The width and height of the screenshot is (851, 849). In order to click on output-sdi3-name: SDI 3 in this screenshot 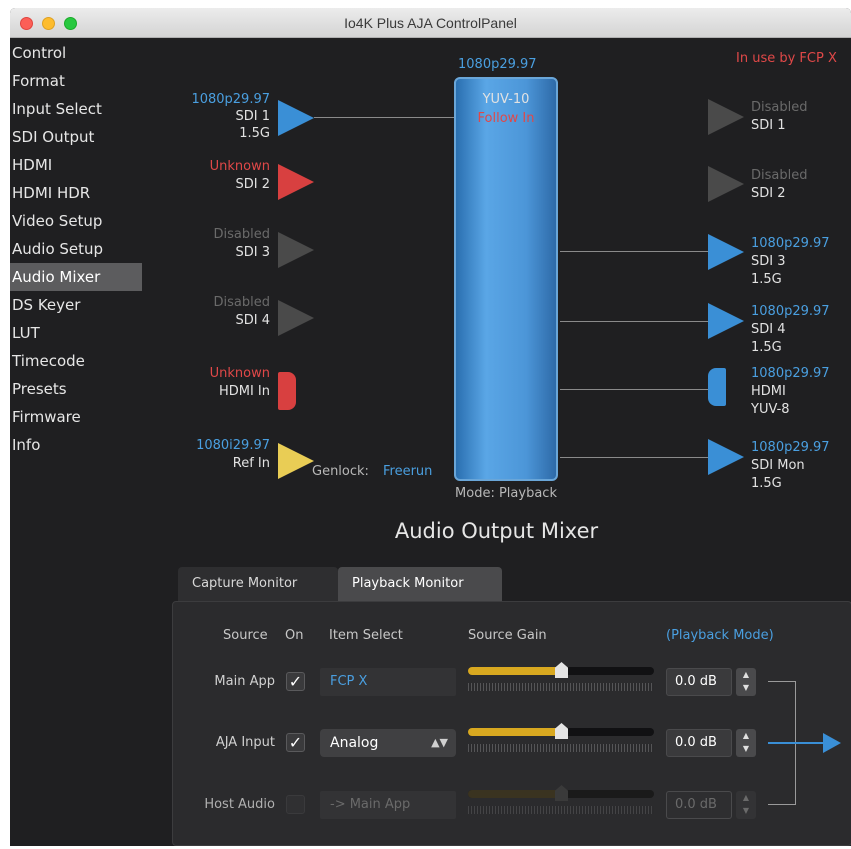, I will do `click(768, 261)`.